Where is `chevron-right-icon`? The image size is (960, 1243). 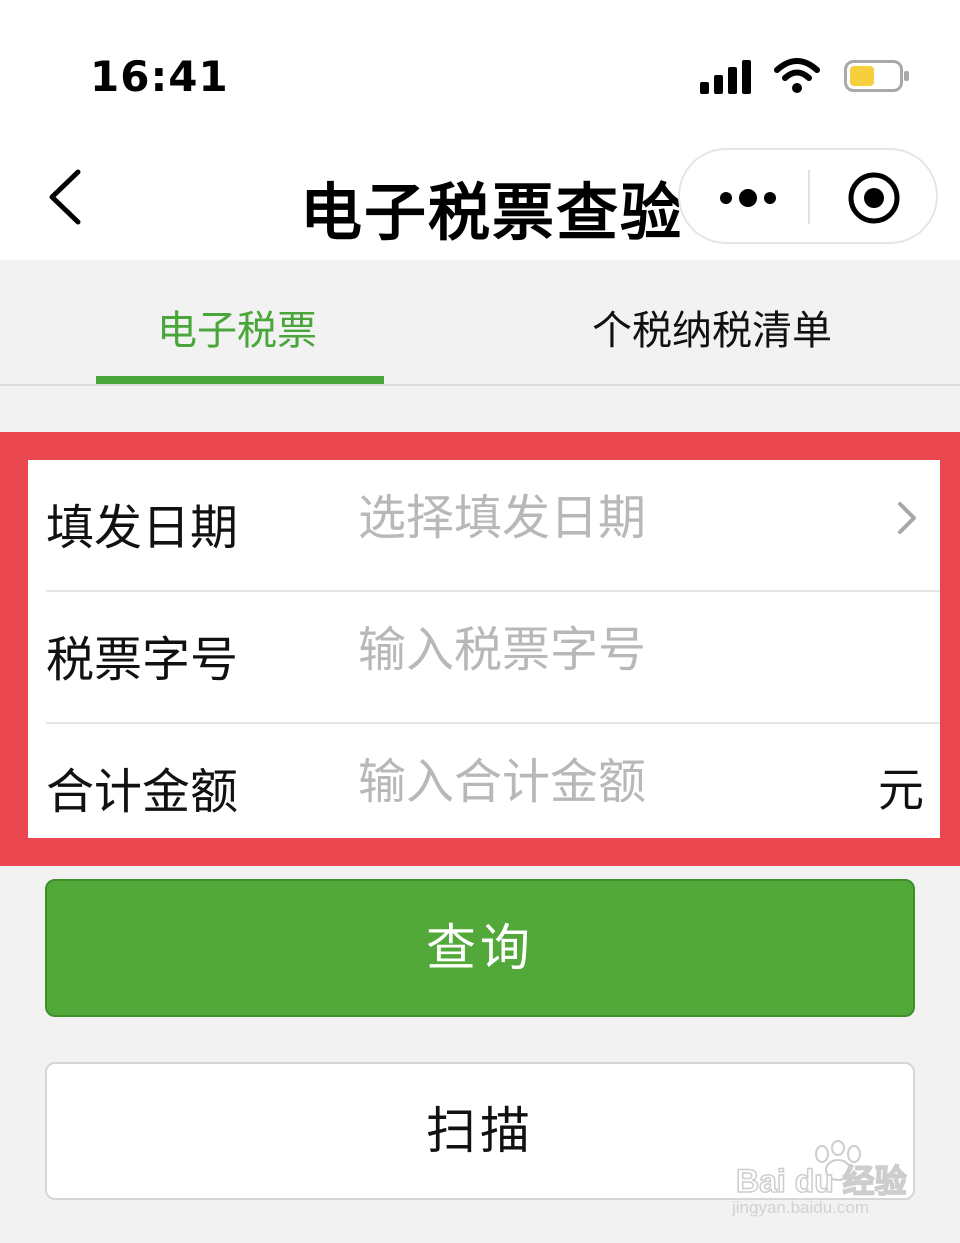 chevron-right-icon is located at coordinates (907, 518).